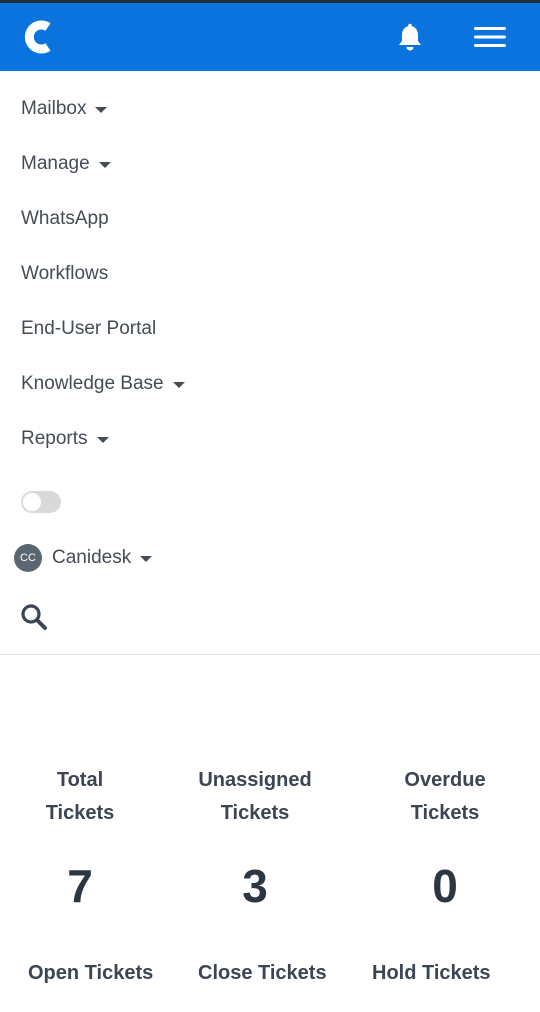  I want to click on stat-label-unassigned: Unassigned Tickets, so click(255, 797).